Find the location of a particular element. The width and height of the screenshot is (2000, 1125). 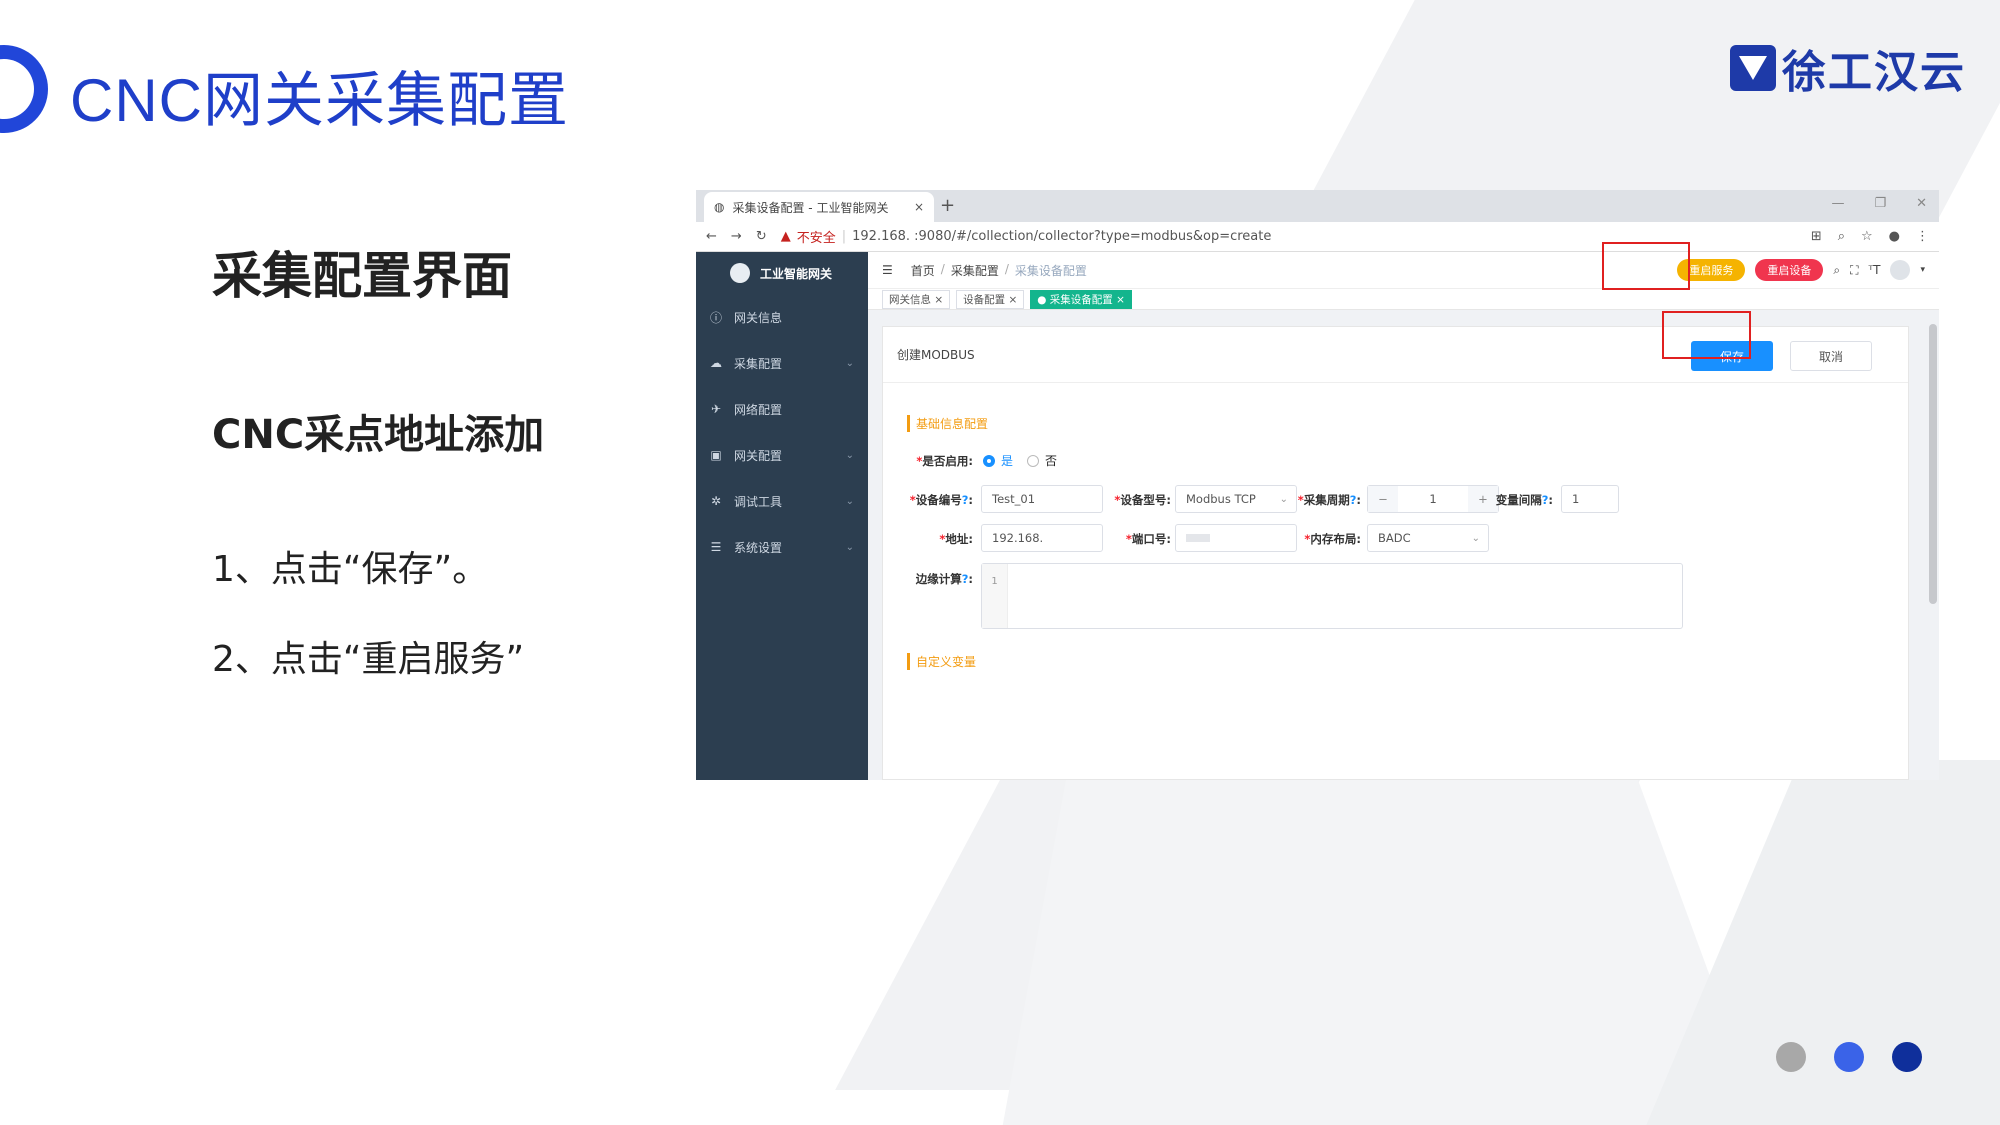

tag-label: 采集设备配置 is located at coordinates (1081, 299).